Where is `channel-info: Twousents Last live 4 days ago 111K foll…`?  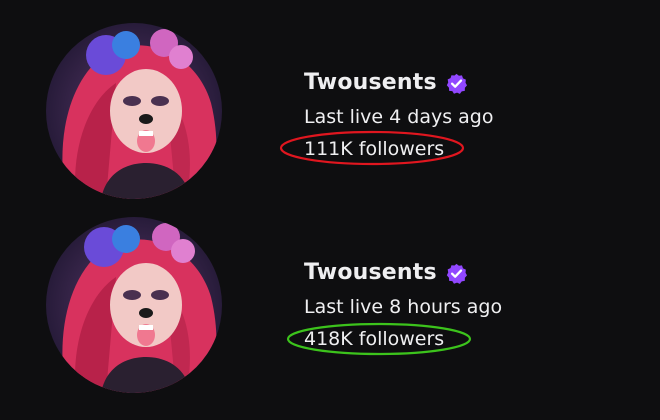
channel-info: Twousents Last live 4 days ago 111K foll… is located at coordinates (386, 117).